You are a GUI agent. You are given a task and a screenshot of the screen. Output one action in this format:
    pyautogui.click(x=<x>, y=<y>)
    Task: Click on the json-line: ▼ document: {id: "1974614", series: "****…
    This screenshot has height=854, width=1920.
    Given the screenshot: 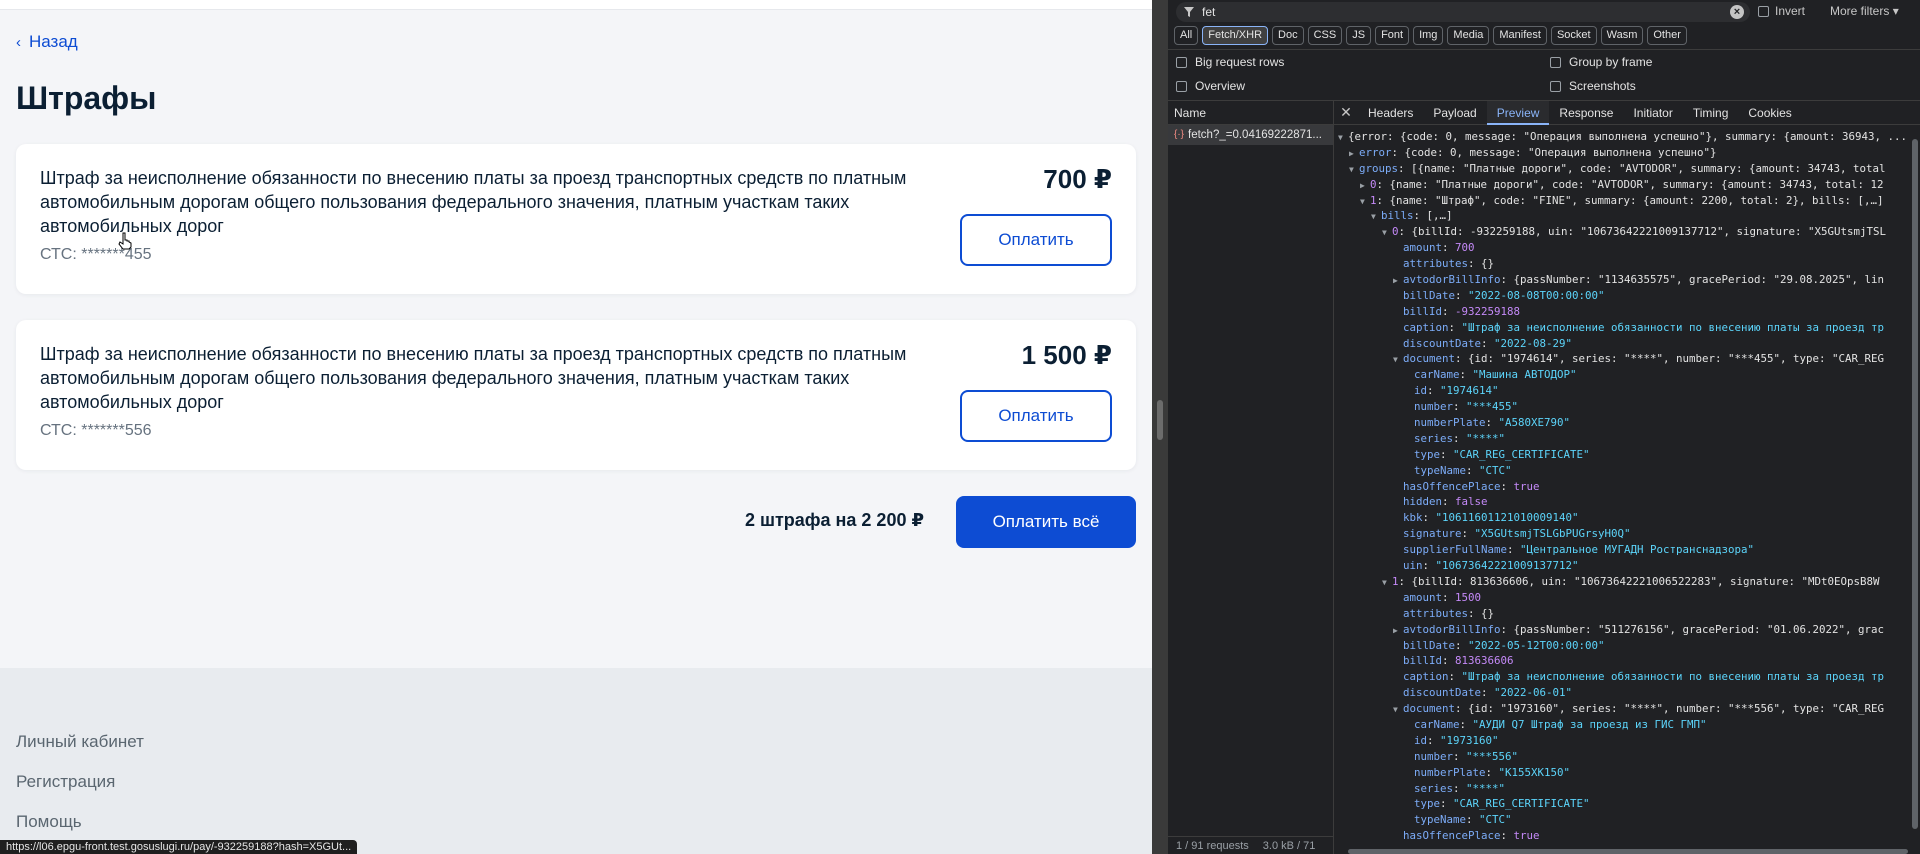 What is the action you would take?
    pyautogui.click(x=1622, y=359)
    